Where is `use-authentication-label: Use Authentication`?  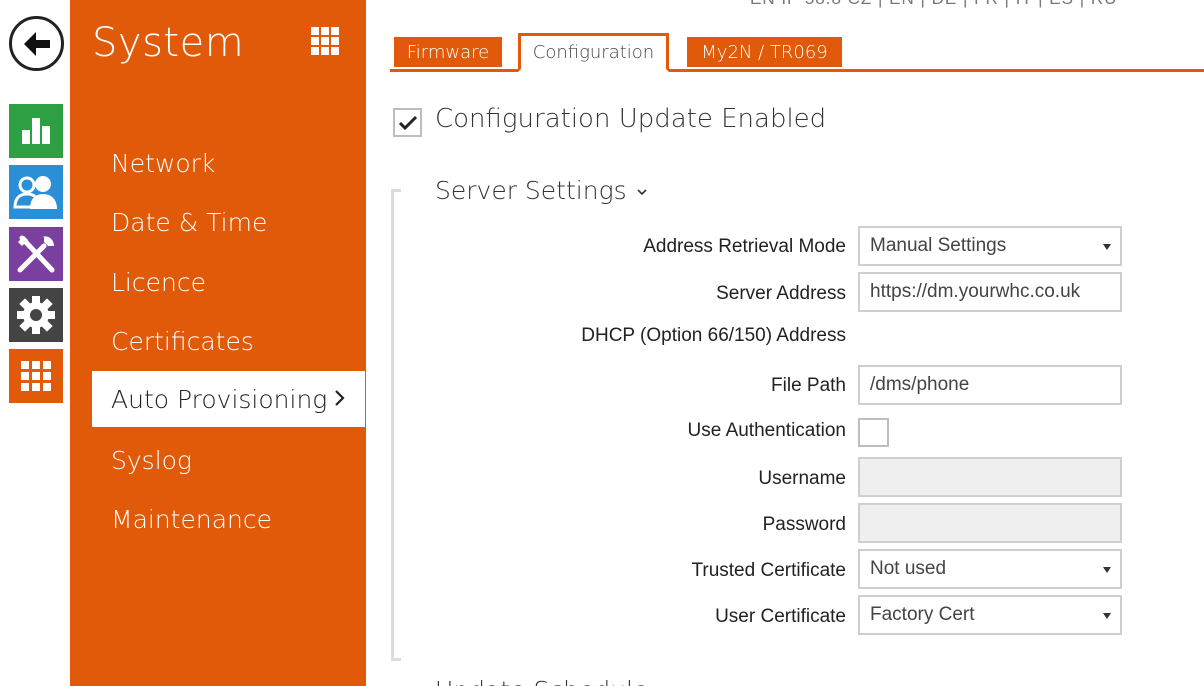 use-authentication-label: Use Authentication is located at coordinates (766, 430).